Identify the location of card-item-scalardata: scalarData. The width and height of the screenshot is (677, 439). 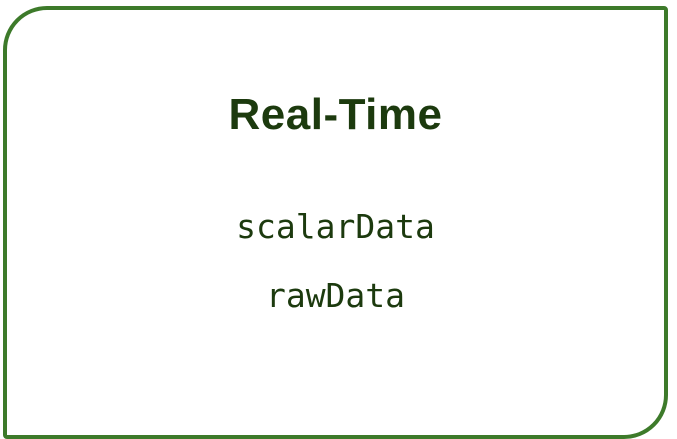
(335, 226).